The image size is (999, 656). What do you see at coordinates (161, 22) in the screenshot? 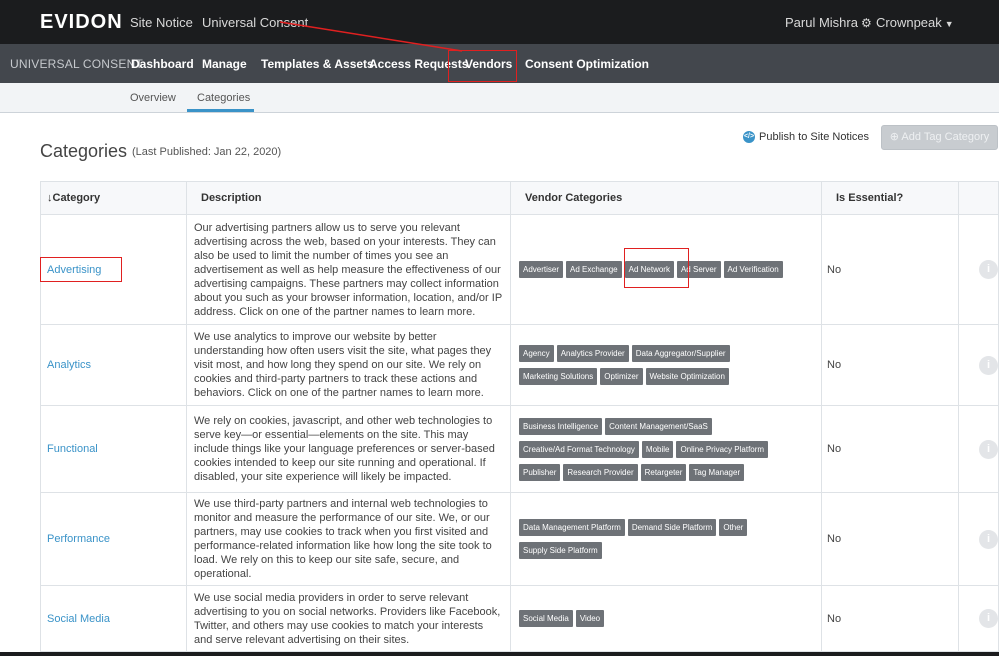
I see `site-notice-link: Site Notice` at bounding box center [161, 22].